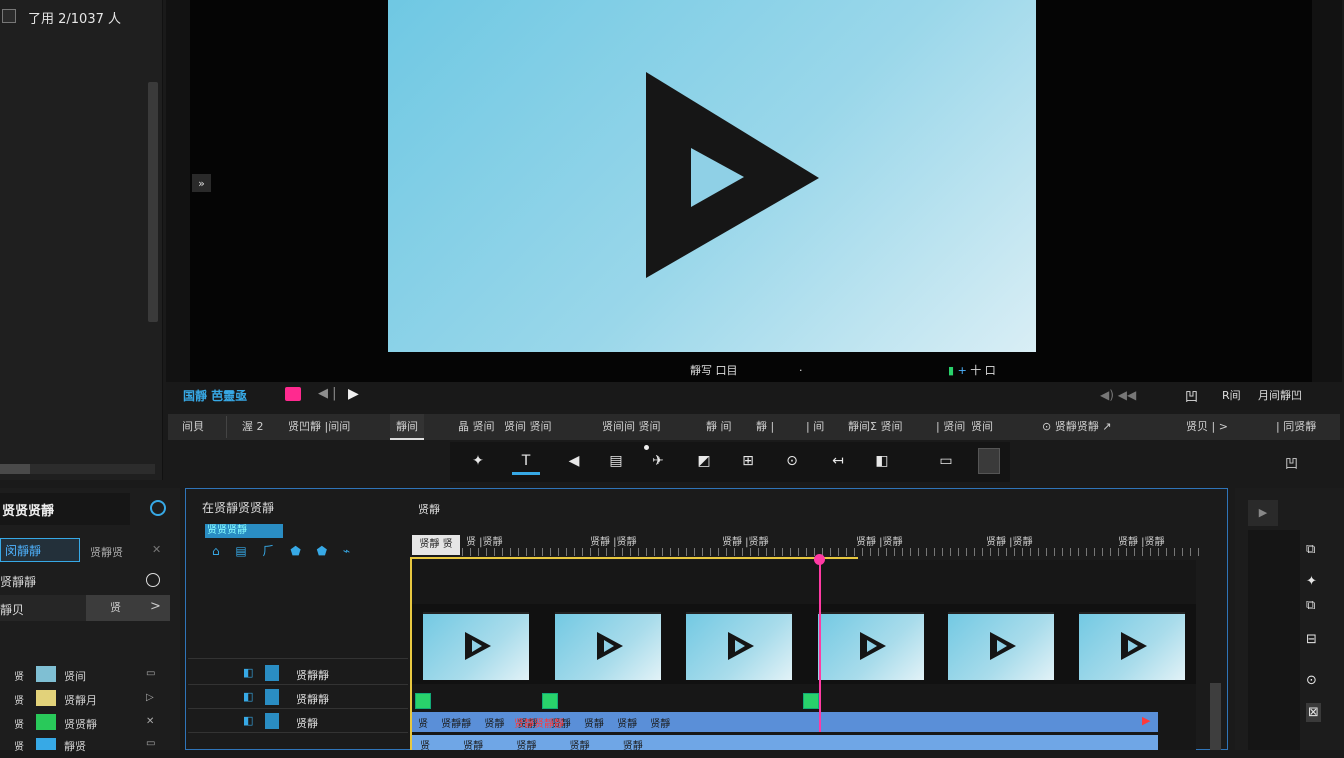 This screenshot has width=1344, height=758. Describe the element at coordinates (40, 550) in the screenshot. I see `tab-effects-active: 闵靜靜` at that location.